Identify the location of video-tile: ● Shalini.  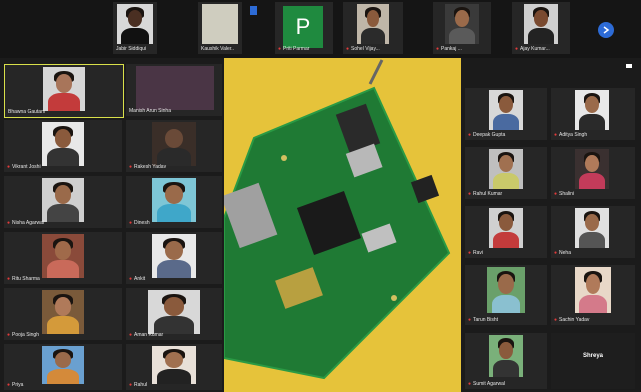
(593, 173).